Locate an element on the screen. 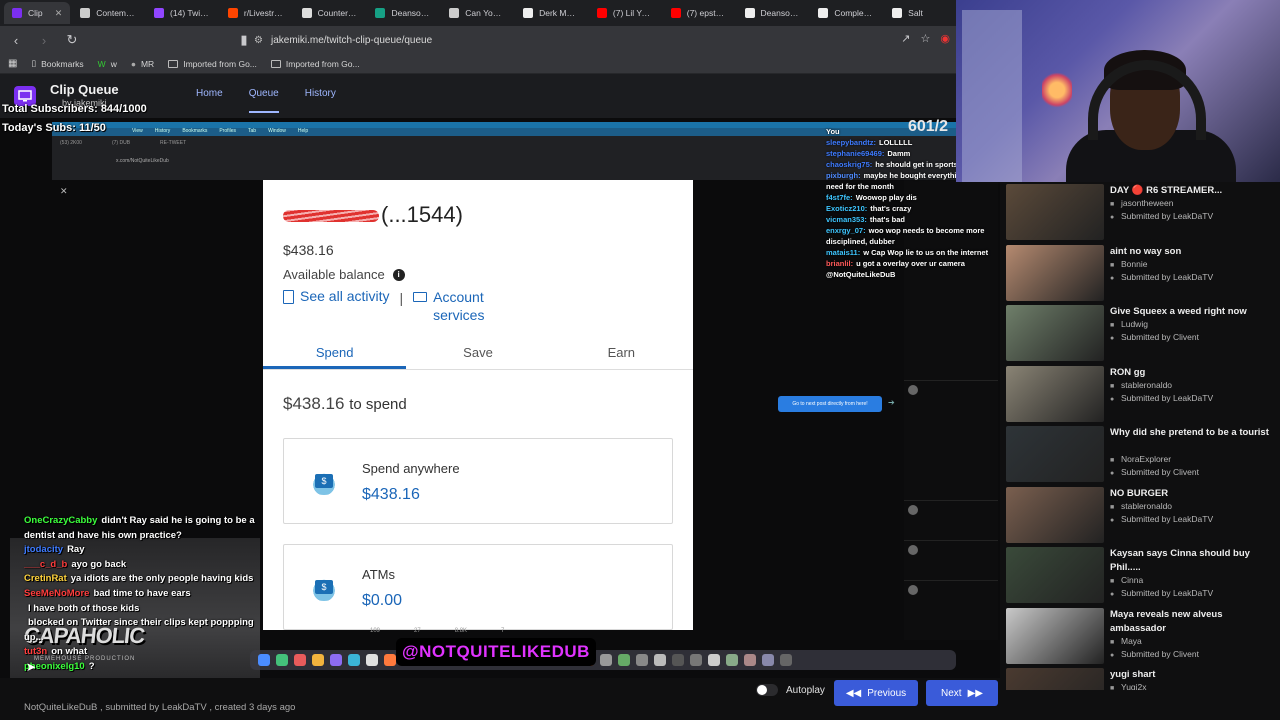 The height and width of the screenshot is (720, 1280). nav-queue: Queue is located at coordinates (263, 100).